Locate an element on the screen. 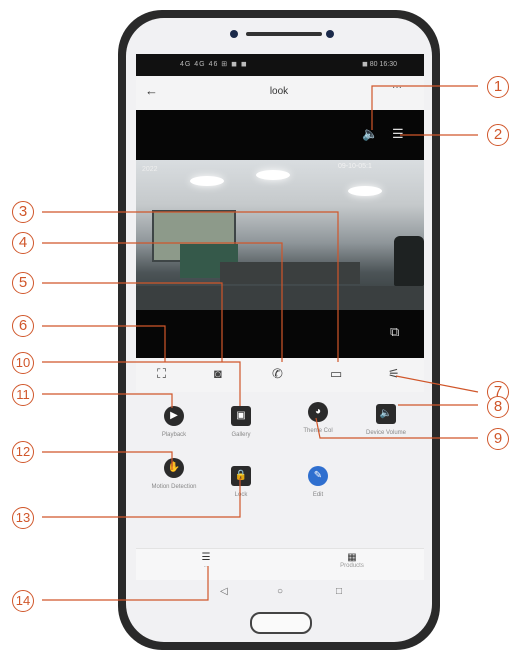 The width and height of the screenshot is (519, 655). callout-4: 4 is located at coordinates (23, 243).